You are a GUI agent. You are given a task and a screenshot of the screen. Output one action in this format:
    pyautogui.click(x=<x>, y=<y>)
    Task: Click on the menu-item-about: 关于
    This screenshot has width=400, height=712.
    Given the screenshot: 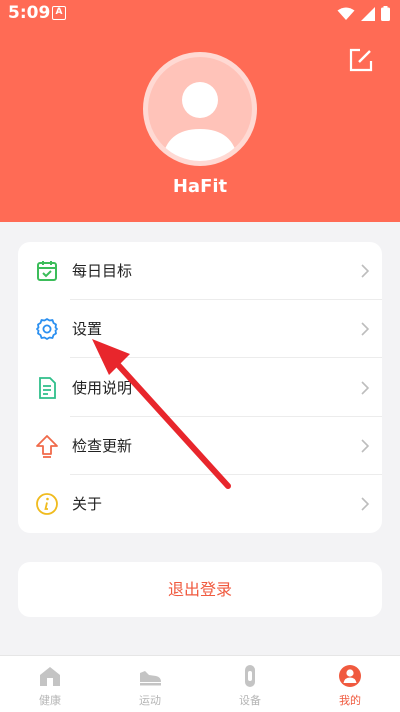 What is the action you would take?
    pyautogui.click(x=200, y=504)
    